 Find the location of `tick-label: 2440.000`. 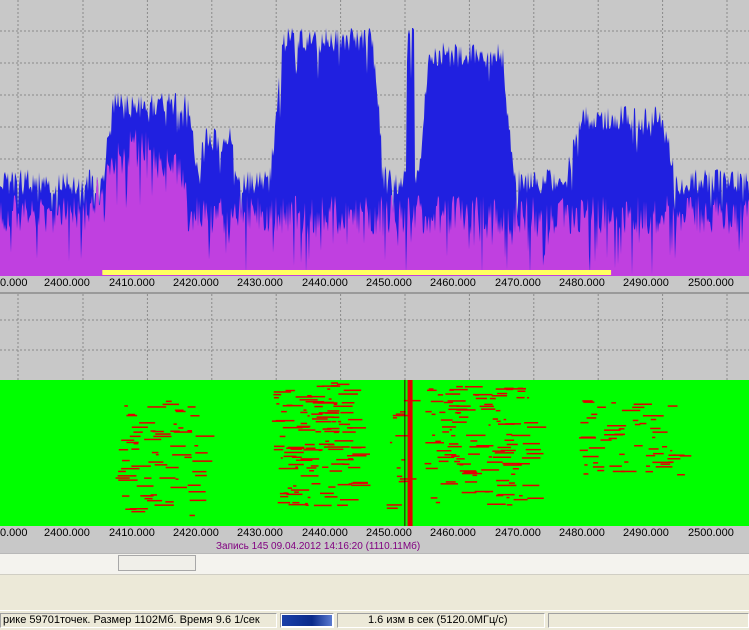

tick-label: 2440.000 is located at coordinates (325, 283).